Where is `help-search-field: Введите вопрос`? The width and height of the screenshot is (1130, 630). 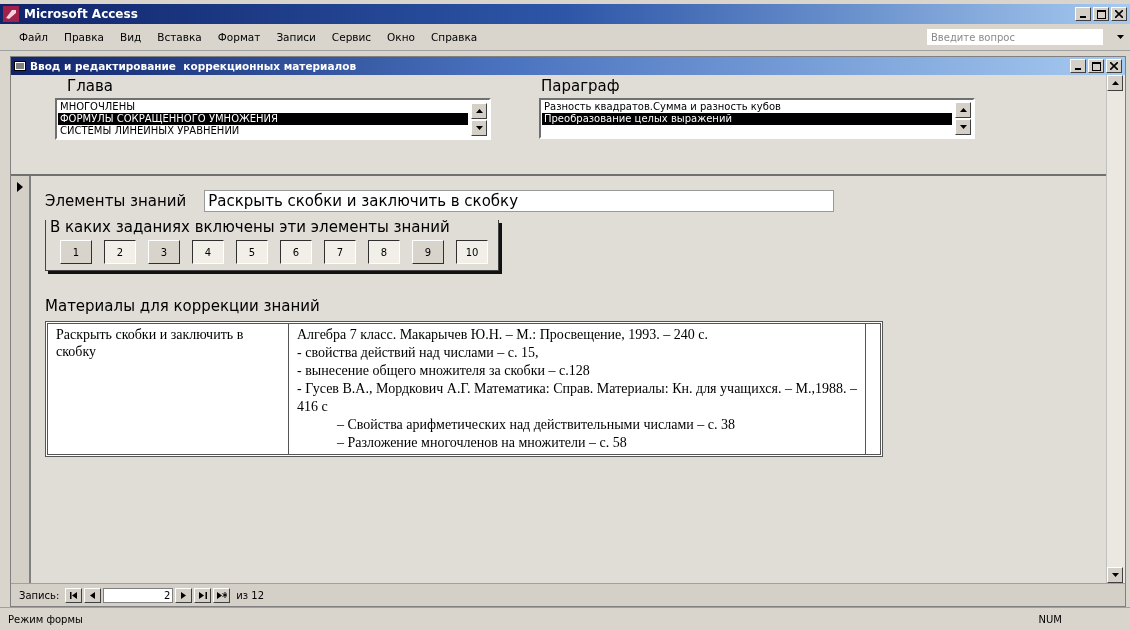 help-search-field: Введите вопрос is located at coordinates (1015, 37).